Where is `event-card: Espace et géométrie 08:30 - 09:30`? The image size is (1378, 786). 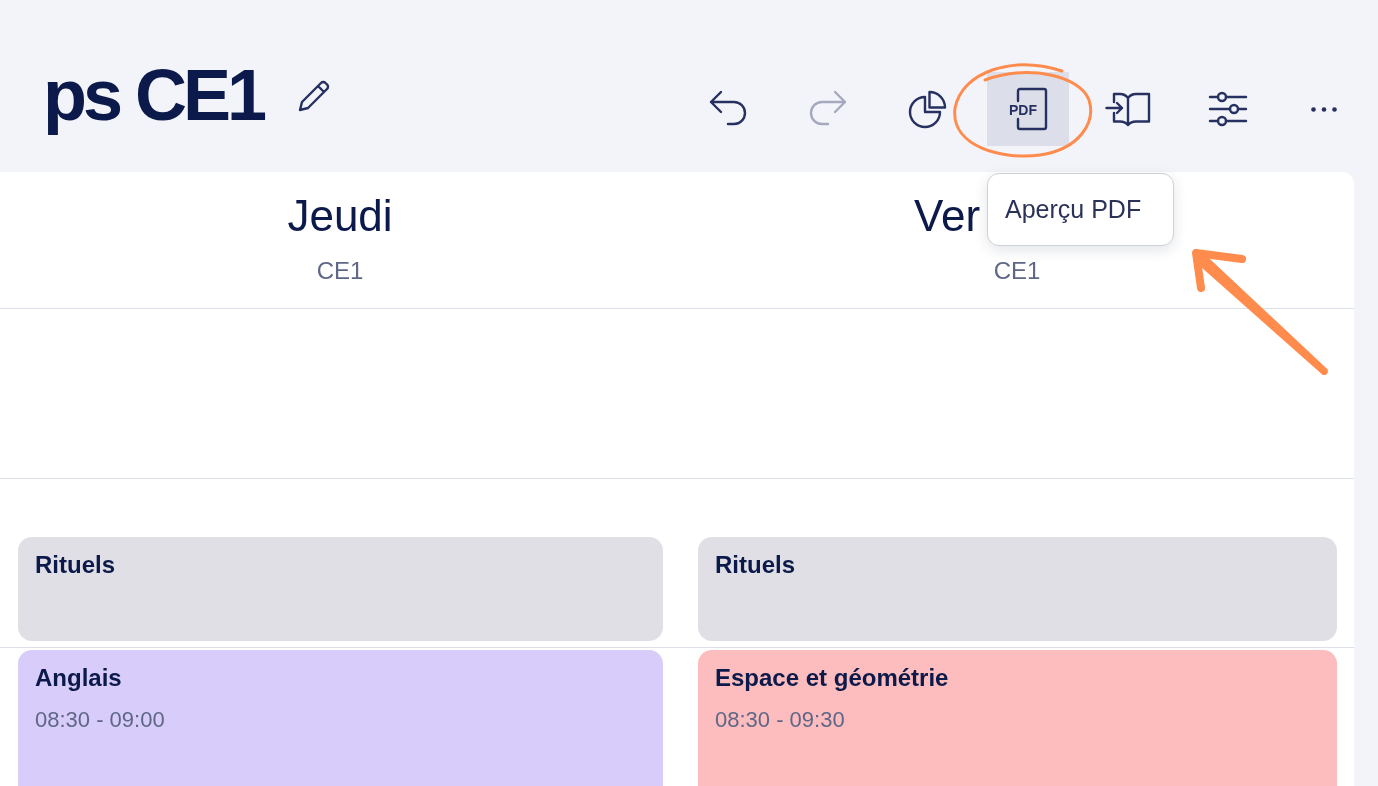
event-card: Espace et géométrie 08:30 - 09:30 is located at coordinates (1017, 718).